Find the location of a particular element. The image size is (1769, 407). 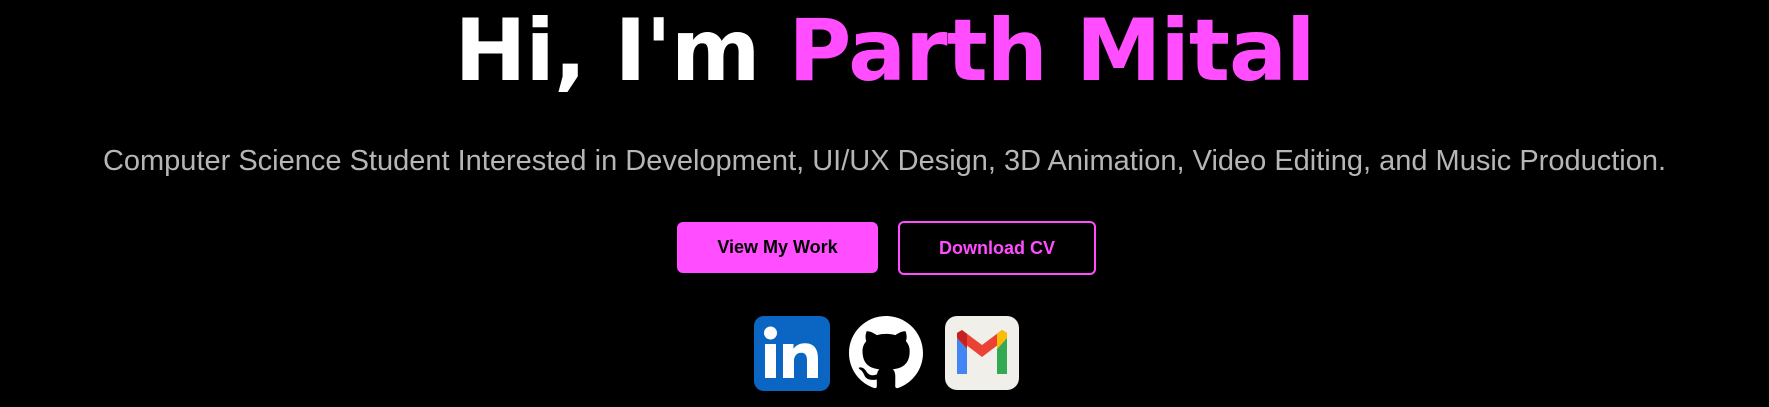

linkedin-link is located at coordinates (792, 353).